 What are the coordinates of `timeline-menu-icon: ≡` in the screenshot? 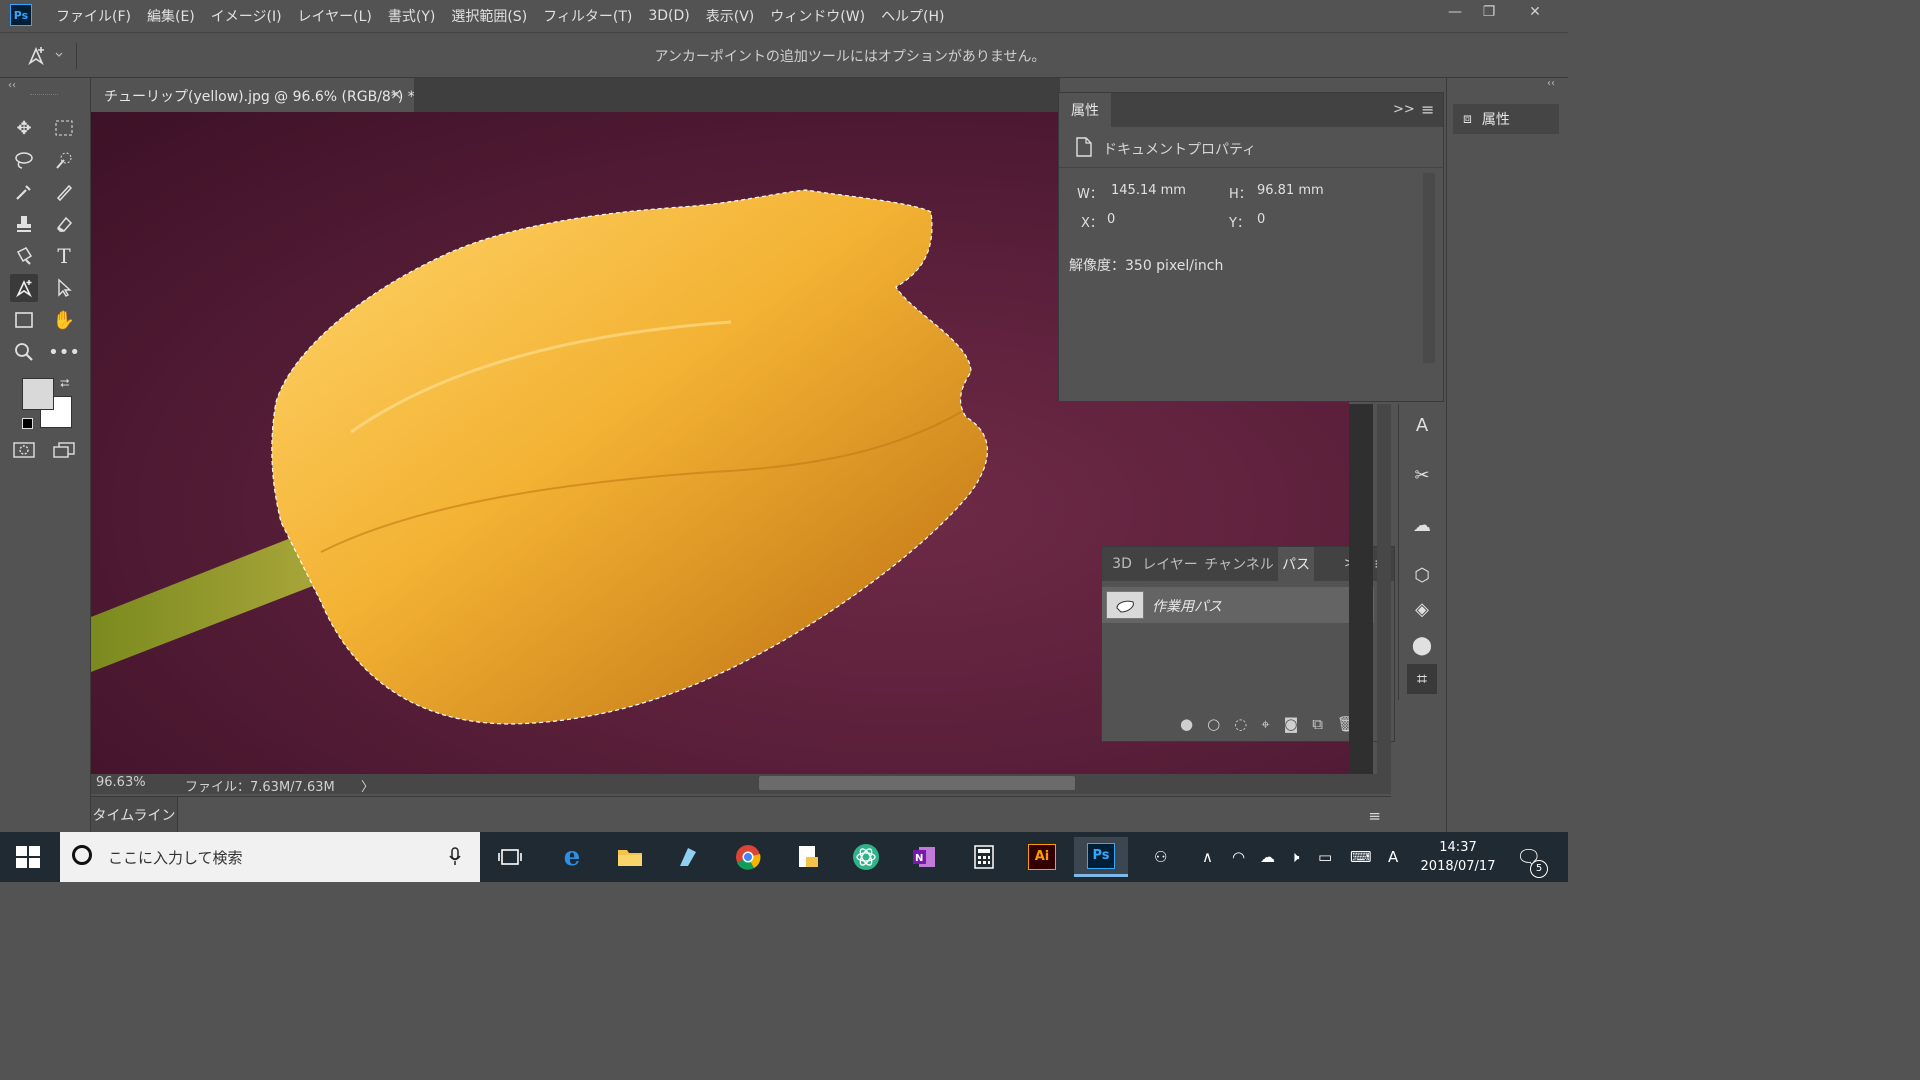 It's located at (1374, 816).